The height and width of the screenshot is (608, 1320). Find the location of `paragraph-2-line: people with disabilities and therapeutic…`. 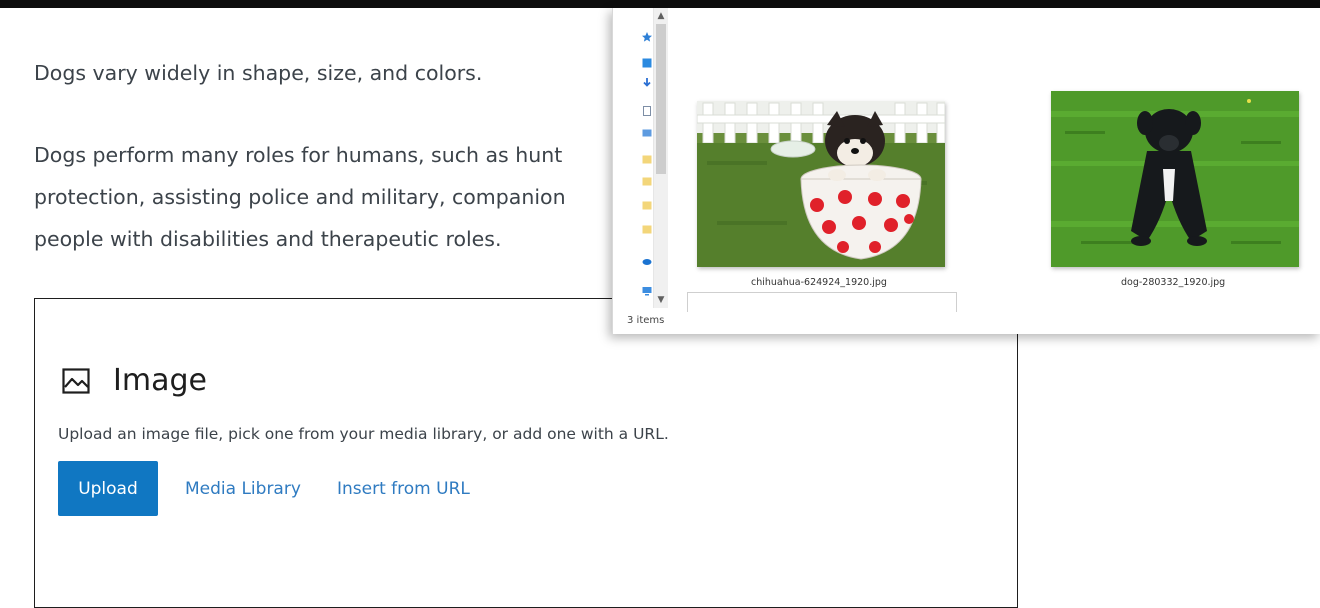

paragraph-2-line: people with disabilities and therapeutic… is located at coordinates (268, 239).